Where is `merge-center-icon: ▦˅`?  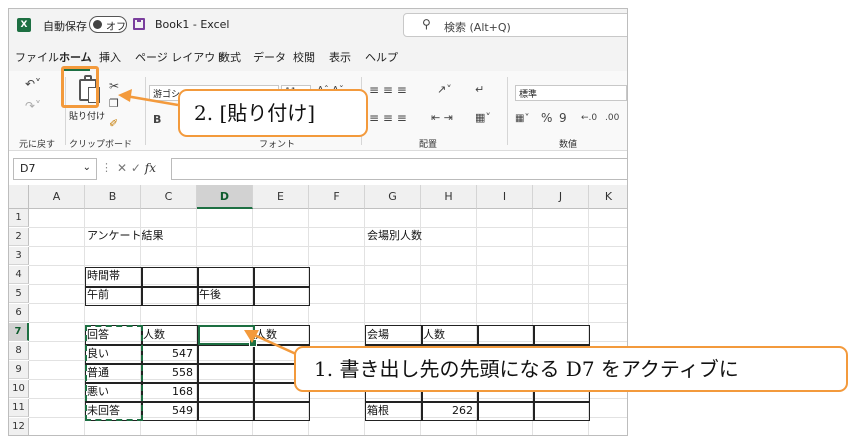 merge-center-icon: ▦˅ is located at coordinates (483, 117).